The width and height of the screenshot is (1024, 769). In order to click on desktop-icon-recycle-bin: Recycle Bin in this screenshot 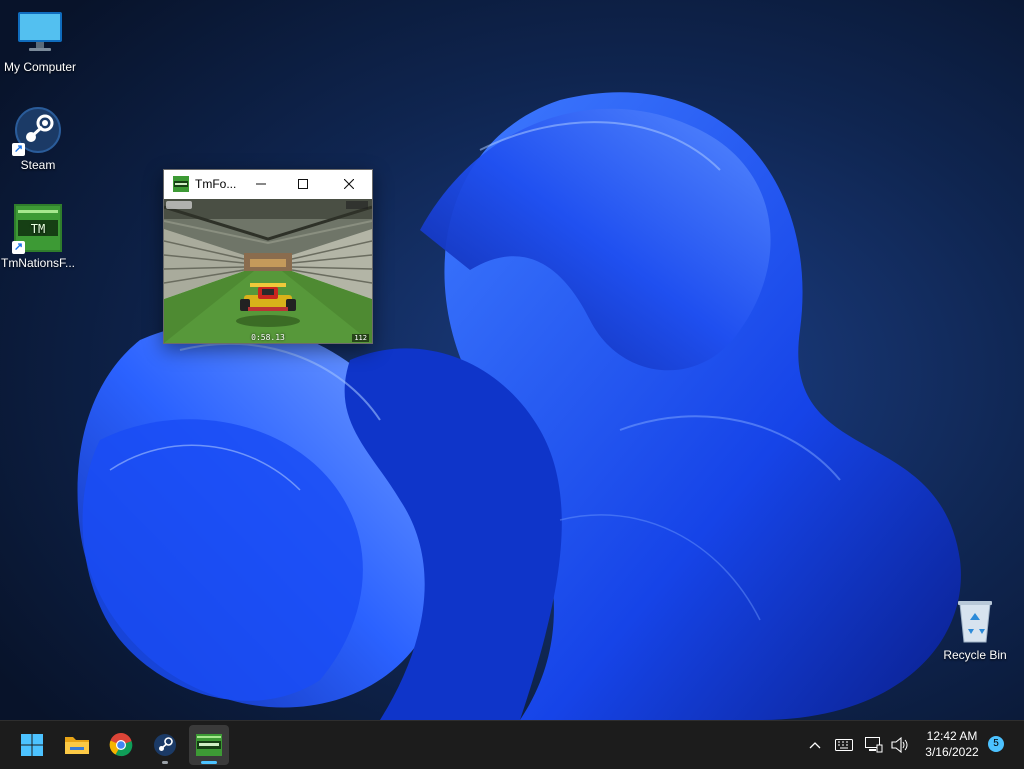, I will do `click(975, 629)`.